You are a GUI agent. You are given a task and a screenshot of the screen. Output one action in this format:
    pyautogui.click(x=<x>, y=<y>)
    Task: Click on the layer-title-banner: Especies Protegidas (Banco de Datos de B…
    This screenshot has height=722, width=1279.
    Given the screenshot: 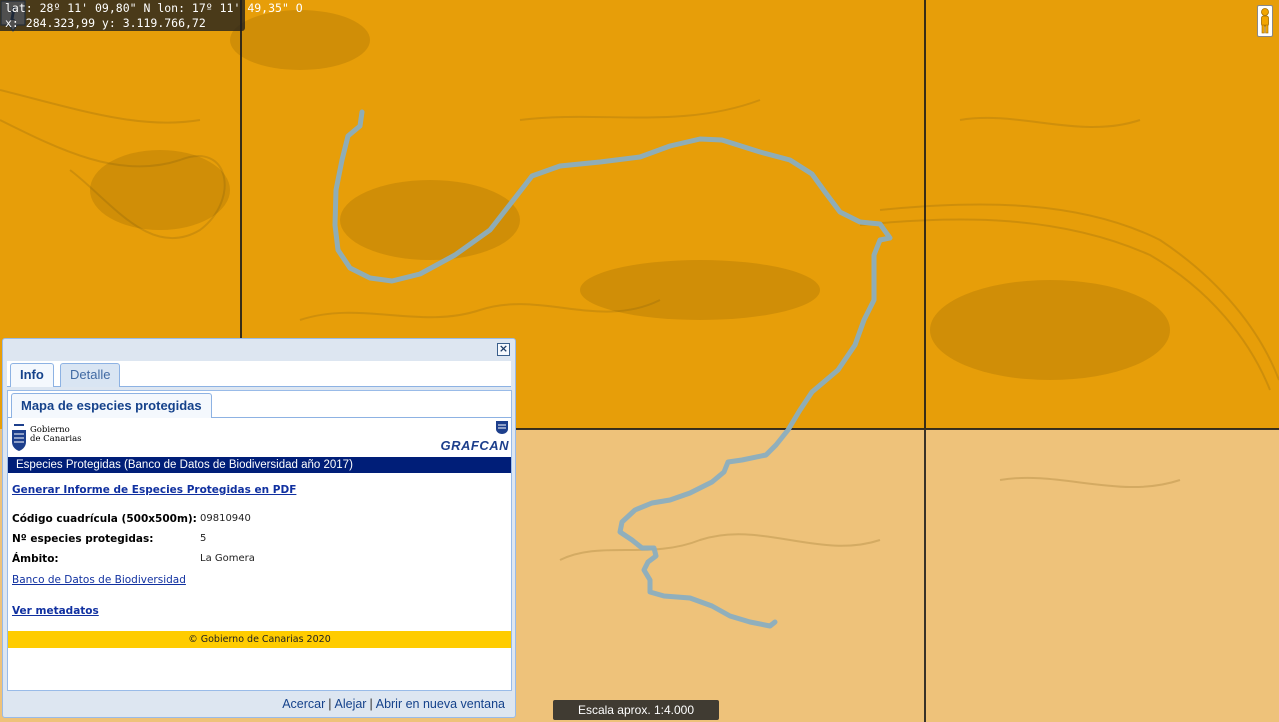 What is the action you would take?
    pyautogui.click(x=259, y=465)
    